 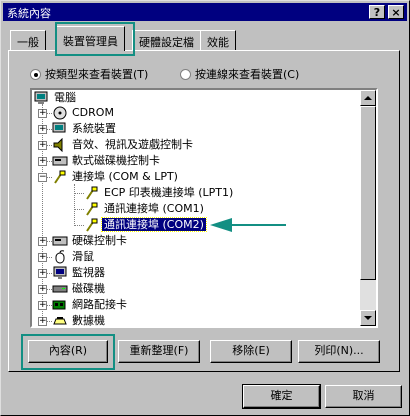 What do you see at coordinates (28, 40) in the screenshot?
I see `tab-general: 一般` at bounding box center [28, 40].